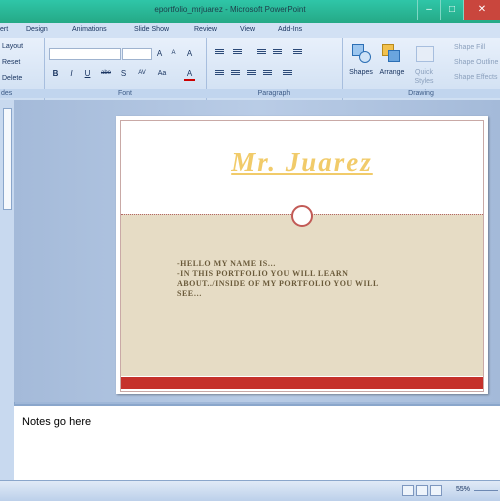 The width and height of the screenshot is (500, 501). I want to click on tab-slide-show: Slide Show, so click(151, 29).